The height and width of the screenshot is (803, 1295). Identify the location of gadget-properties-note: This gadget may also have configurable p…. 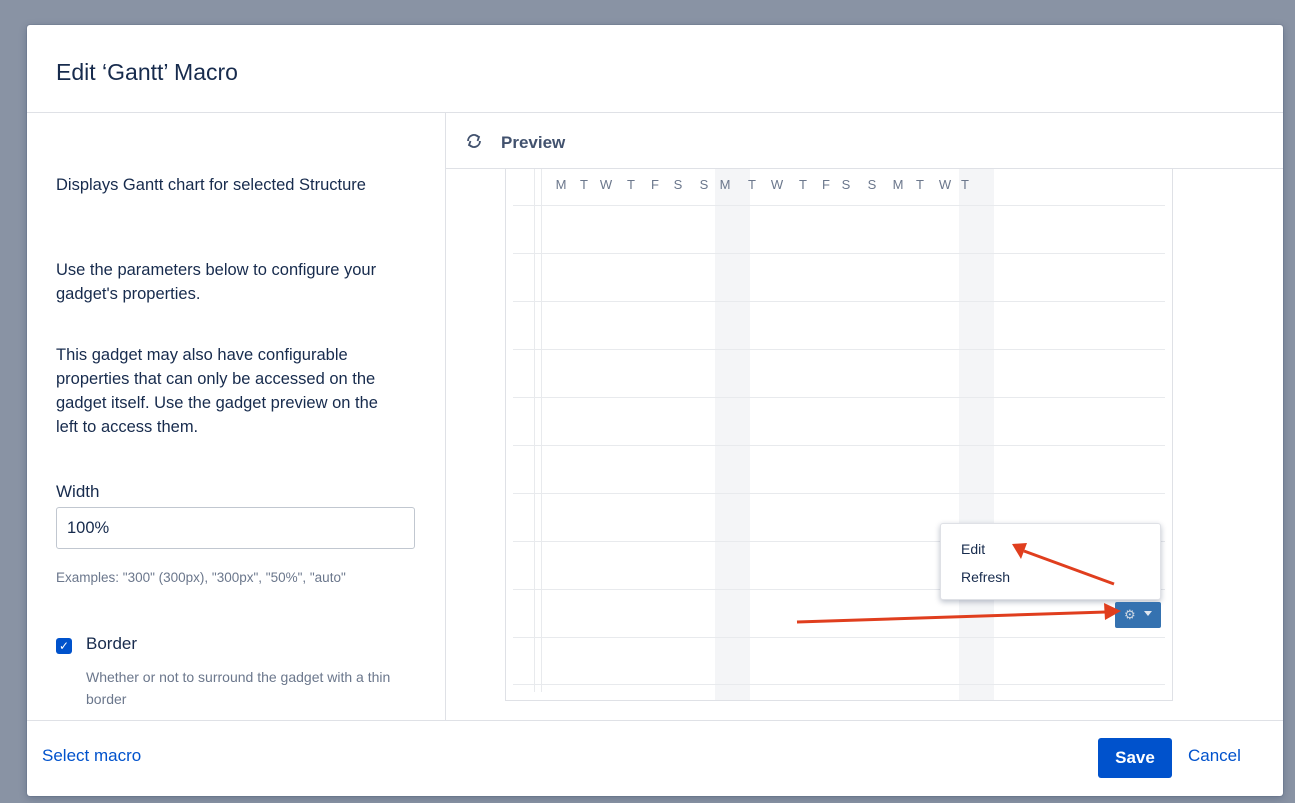
(217, 391).